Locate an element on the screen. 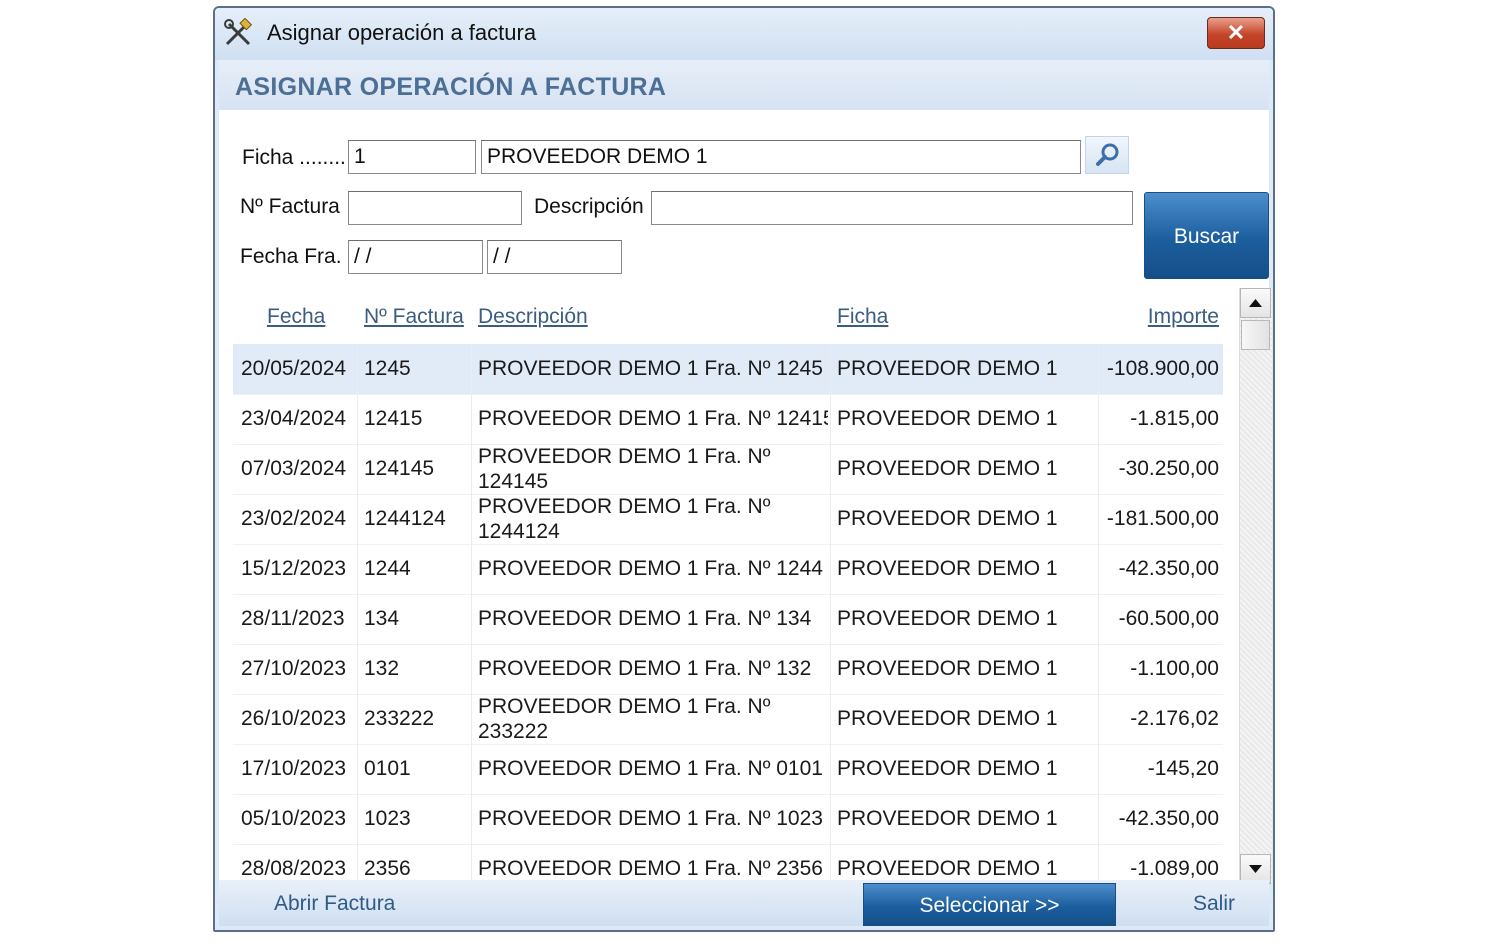 Image resolution: width=1492 pixels, height=945 pixels. title-bar: Asignar operación a factura ✕ is located at coordinates (744, 34).